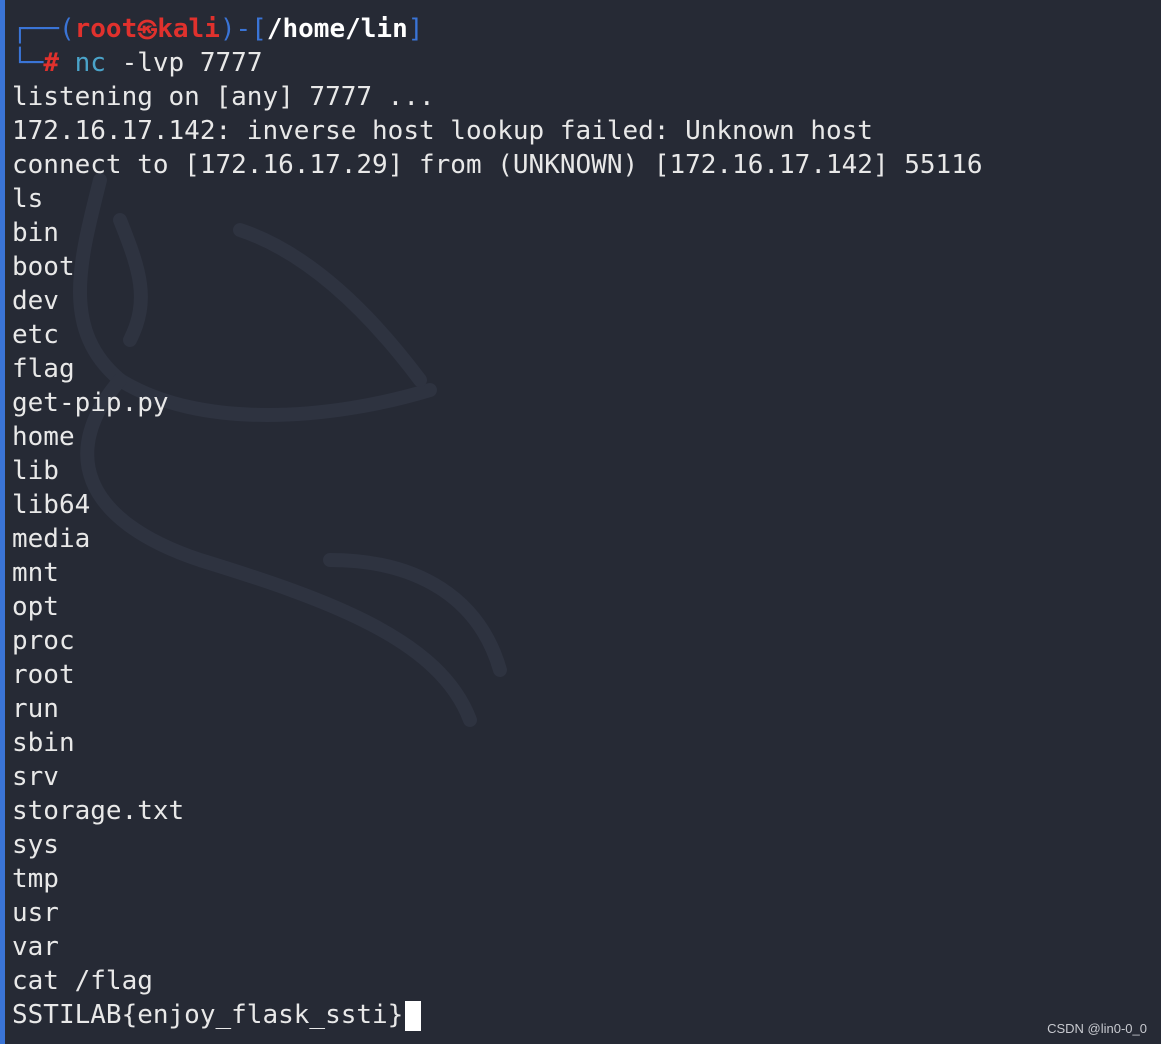  Describe the element at coordinates (43, 267) in the screenshot. I see `output-line: boot` at that location.